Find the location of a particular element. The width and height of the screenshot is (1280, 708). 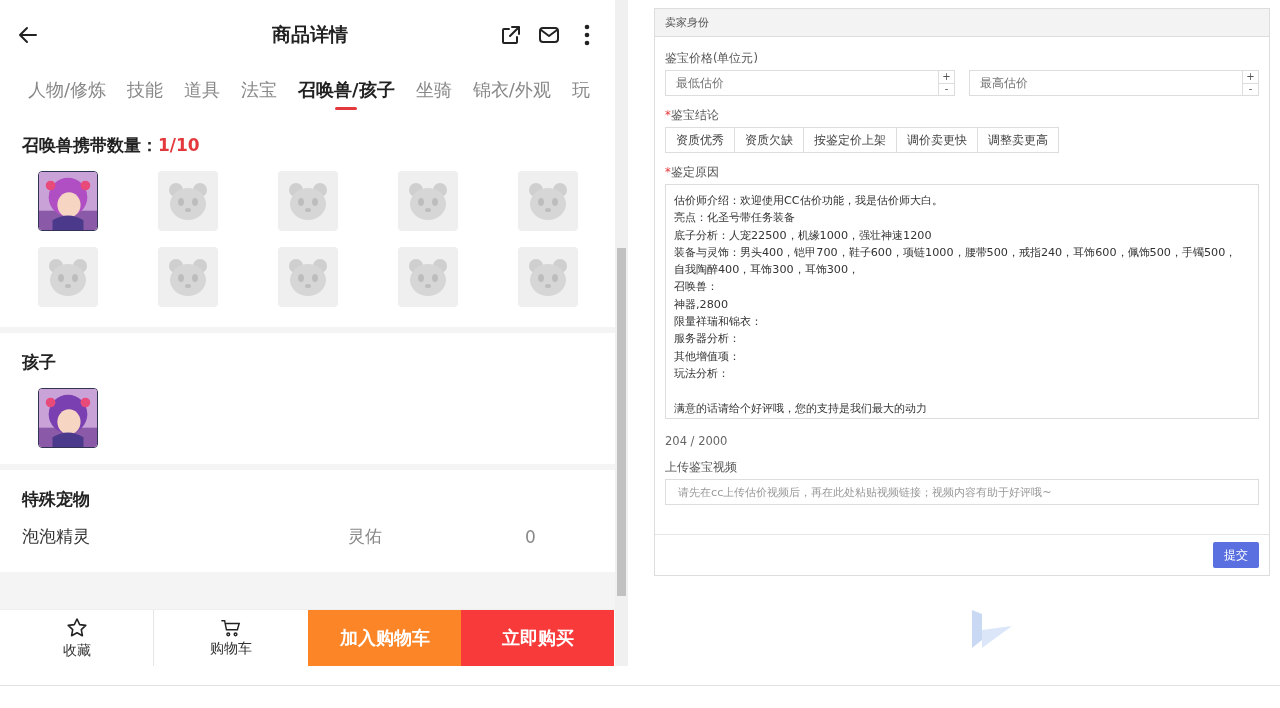

submit-button: 提交 is located at coordinates (1236, 555).